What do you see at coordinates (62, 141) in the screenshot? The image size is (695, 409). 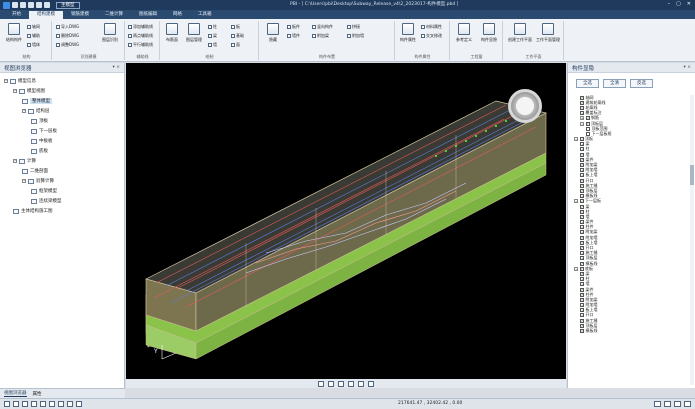 I see `view-tree-node: 中板板` at bounding box center [62, 141].